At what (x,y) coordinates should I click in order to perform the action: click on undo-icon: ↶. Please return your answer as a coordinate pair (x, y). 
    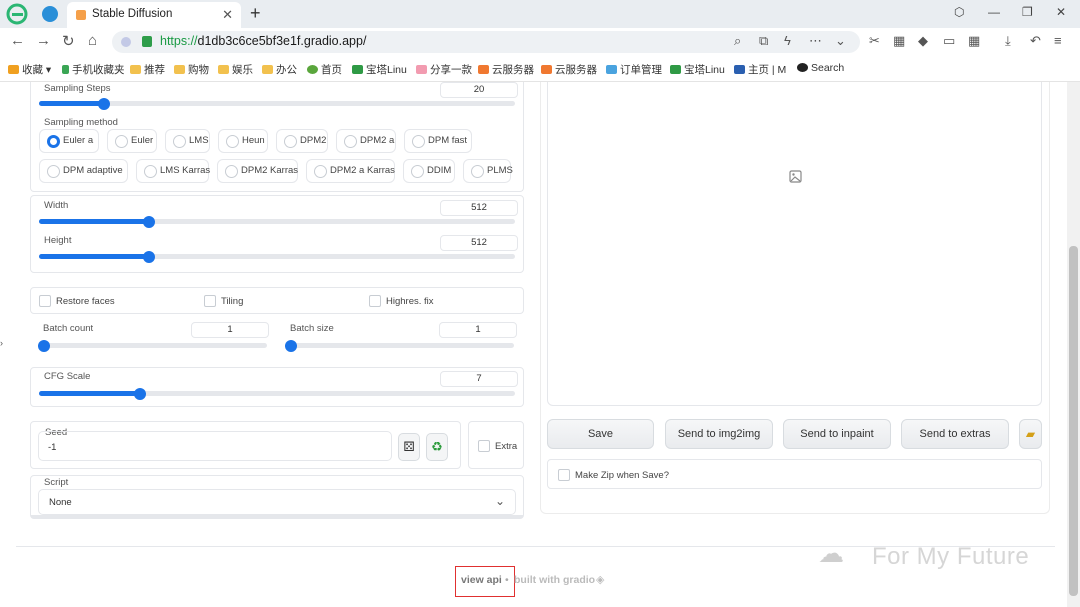
    Looking at the image, I should click on (1035, 41).